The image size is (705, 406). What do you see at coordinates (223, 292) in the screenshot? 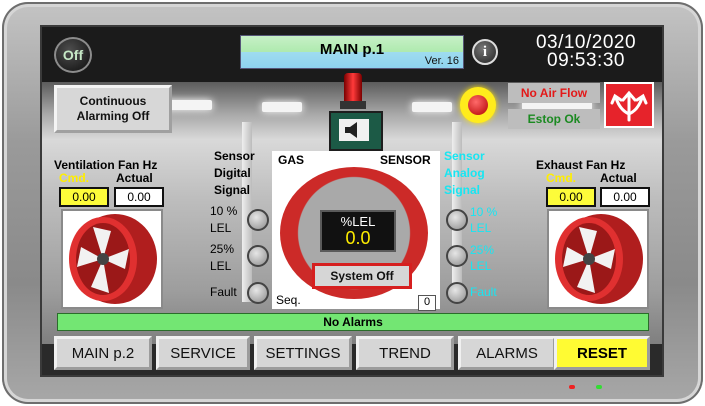
I see `digital-fault-label: Fault` at bounding box center [223, 292].